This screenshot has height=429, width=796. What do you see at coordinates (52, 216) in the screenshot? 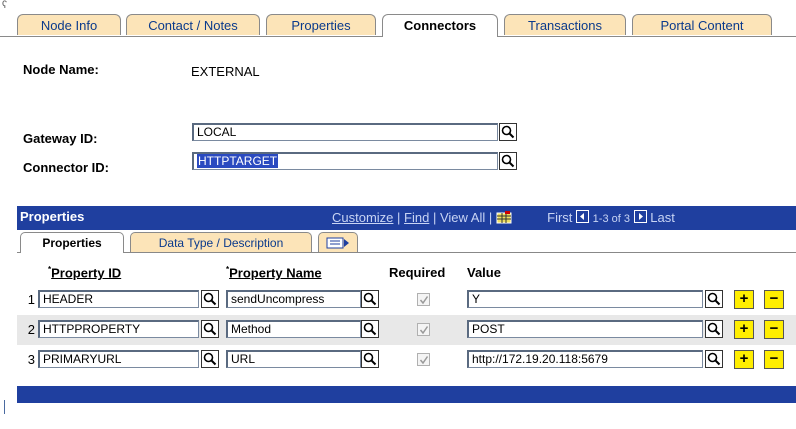
I see `grid-title: Properties` at bounding box center [52, 216].